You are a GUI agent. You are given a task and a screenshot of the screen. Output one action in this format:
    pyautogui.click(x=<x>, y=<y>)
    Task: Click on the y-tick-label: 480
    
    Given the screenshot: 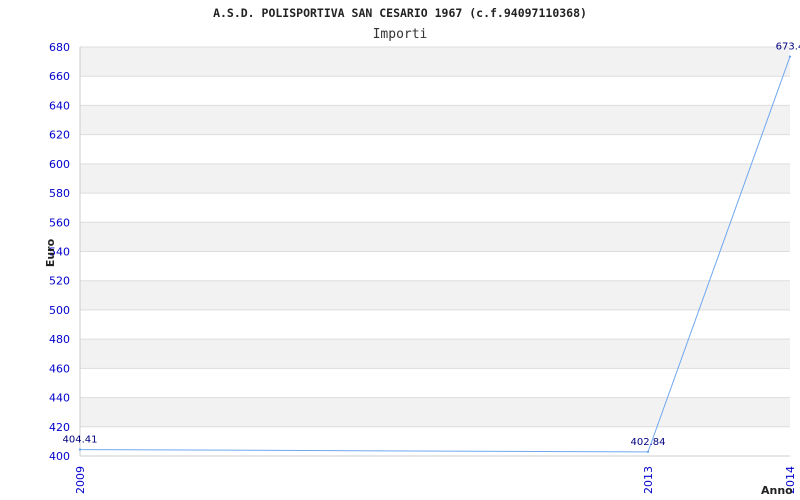 What is the action you would take?
    pyautogui.click(x=59, y=339)
    